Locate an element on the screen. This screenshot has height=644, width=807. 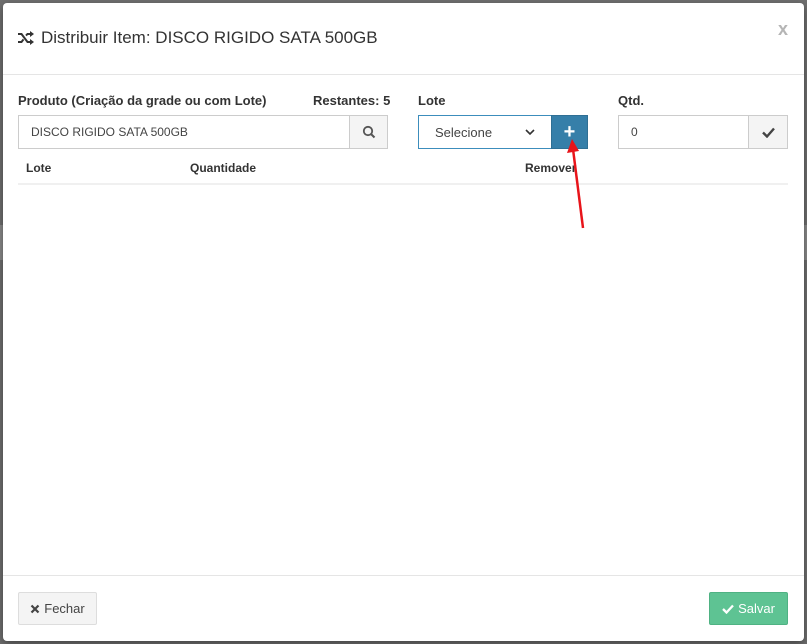
close-icon: x is located at coordinates (783, 29).